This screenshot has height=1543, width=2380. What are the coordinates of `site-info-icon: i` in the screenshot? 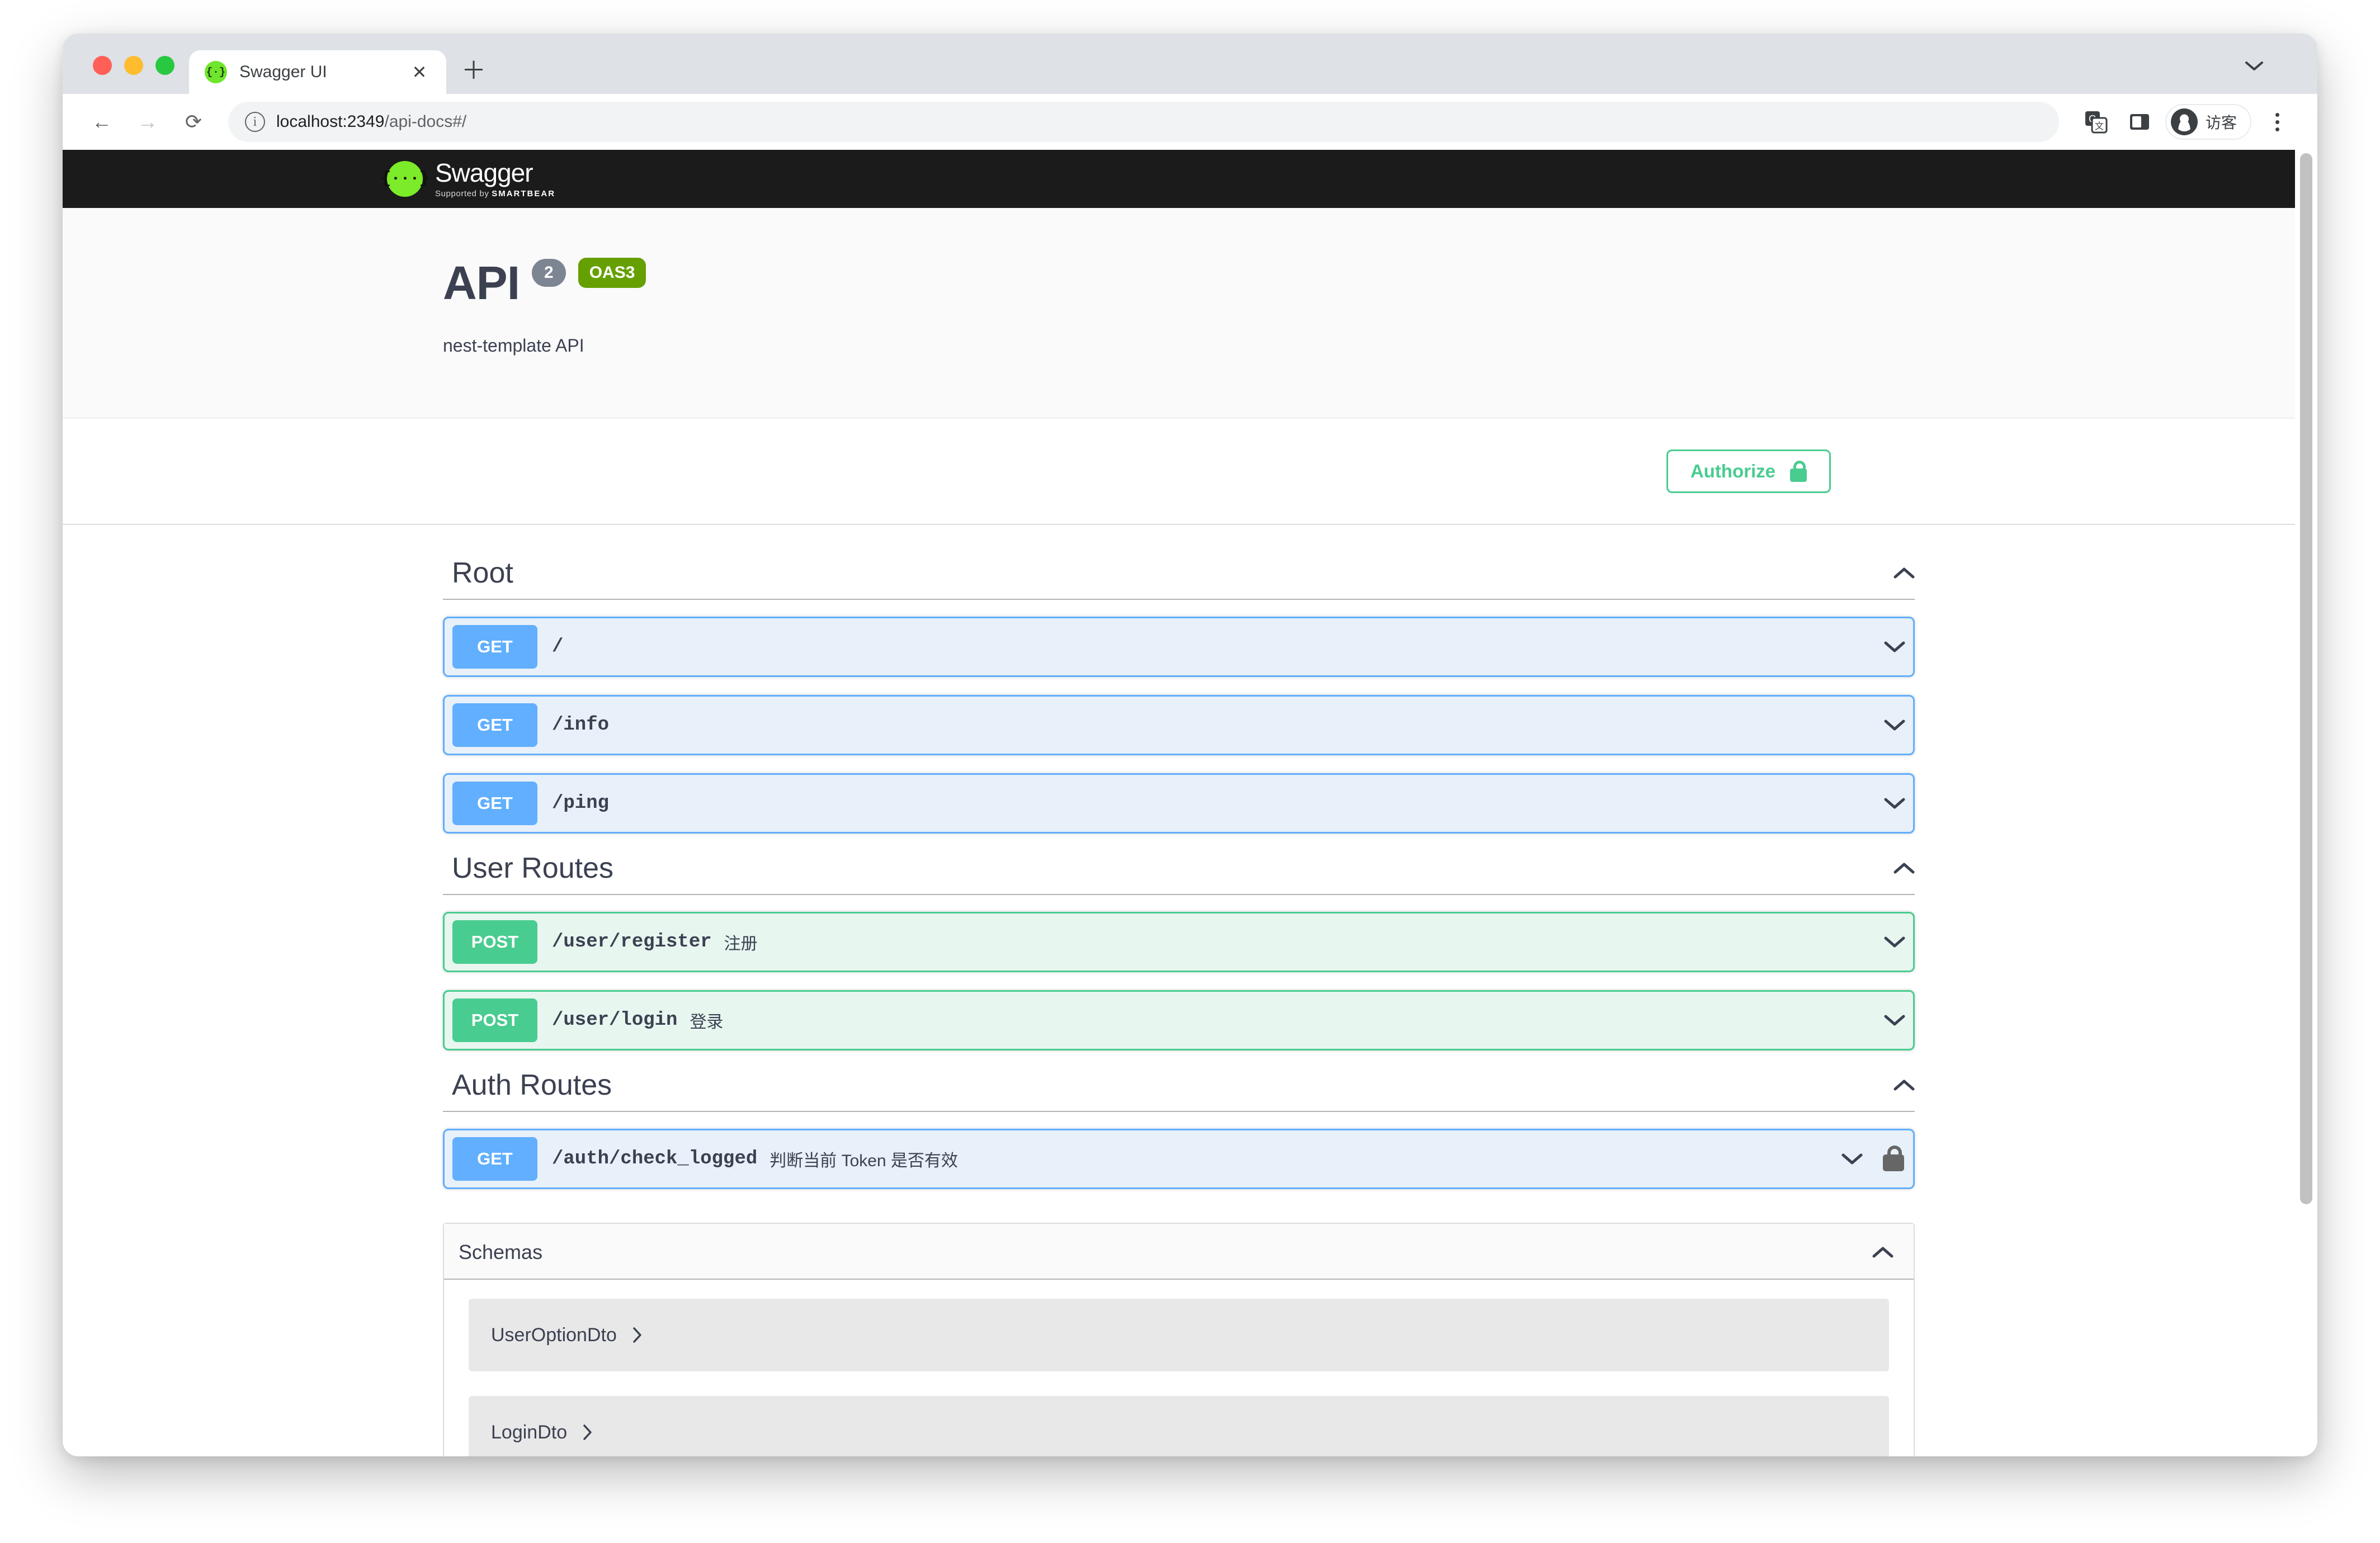 It's located at (255, 122).